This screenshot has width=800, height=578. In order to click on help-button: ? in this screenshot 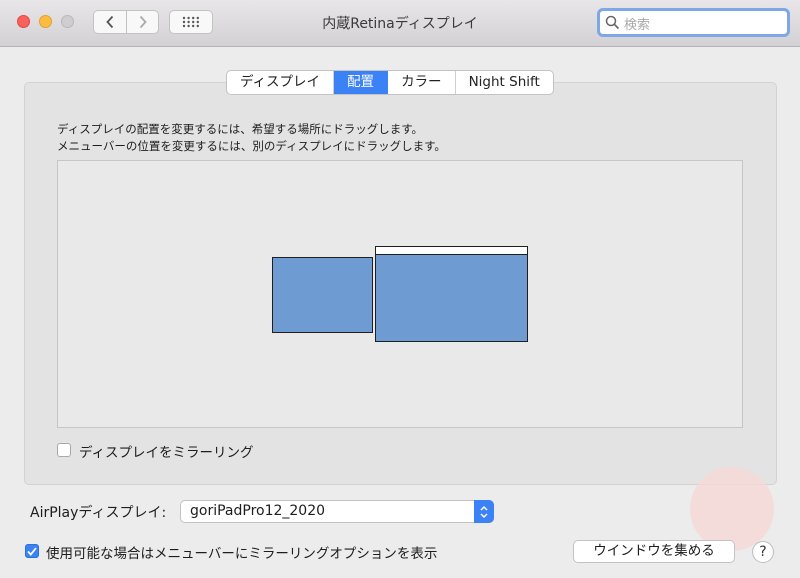, I will do `click(763, 552)`.